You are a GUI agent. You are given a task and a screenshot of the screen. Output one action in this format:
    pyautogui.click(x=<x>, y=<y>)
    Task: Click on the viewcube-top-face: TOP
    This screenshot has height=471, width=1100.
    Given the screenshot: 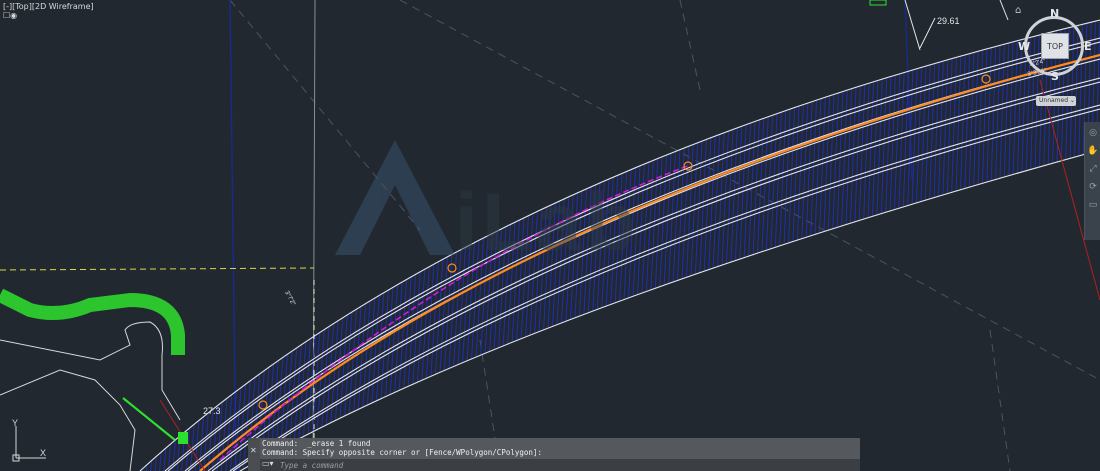 What is the action you would take?
    pyautogui.click(x=1055, y=46)
    